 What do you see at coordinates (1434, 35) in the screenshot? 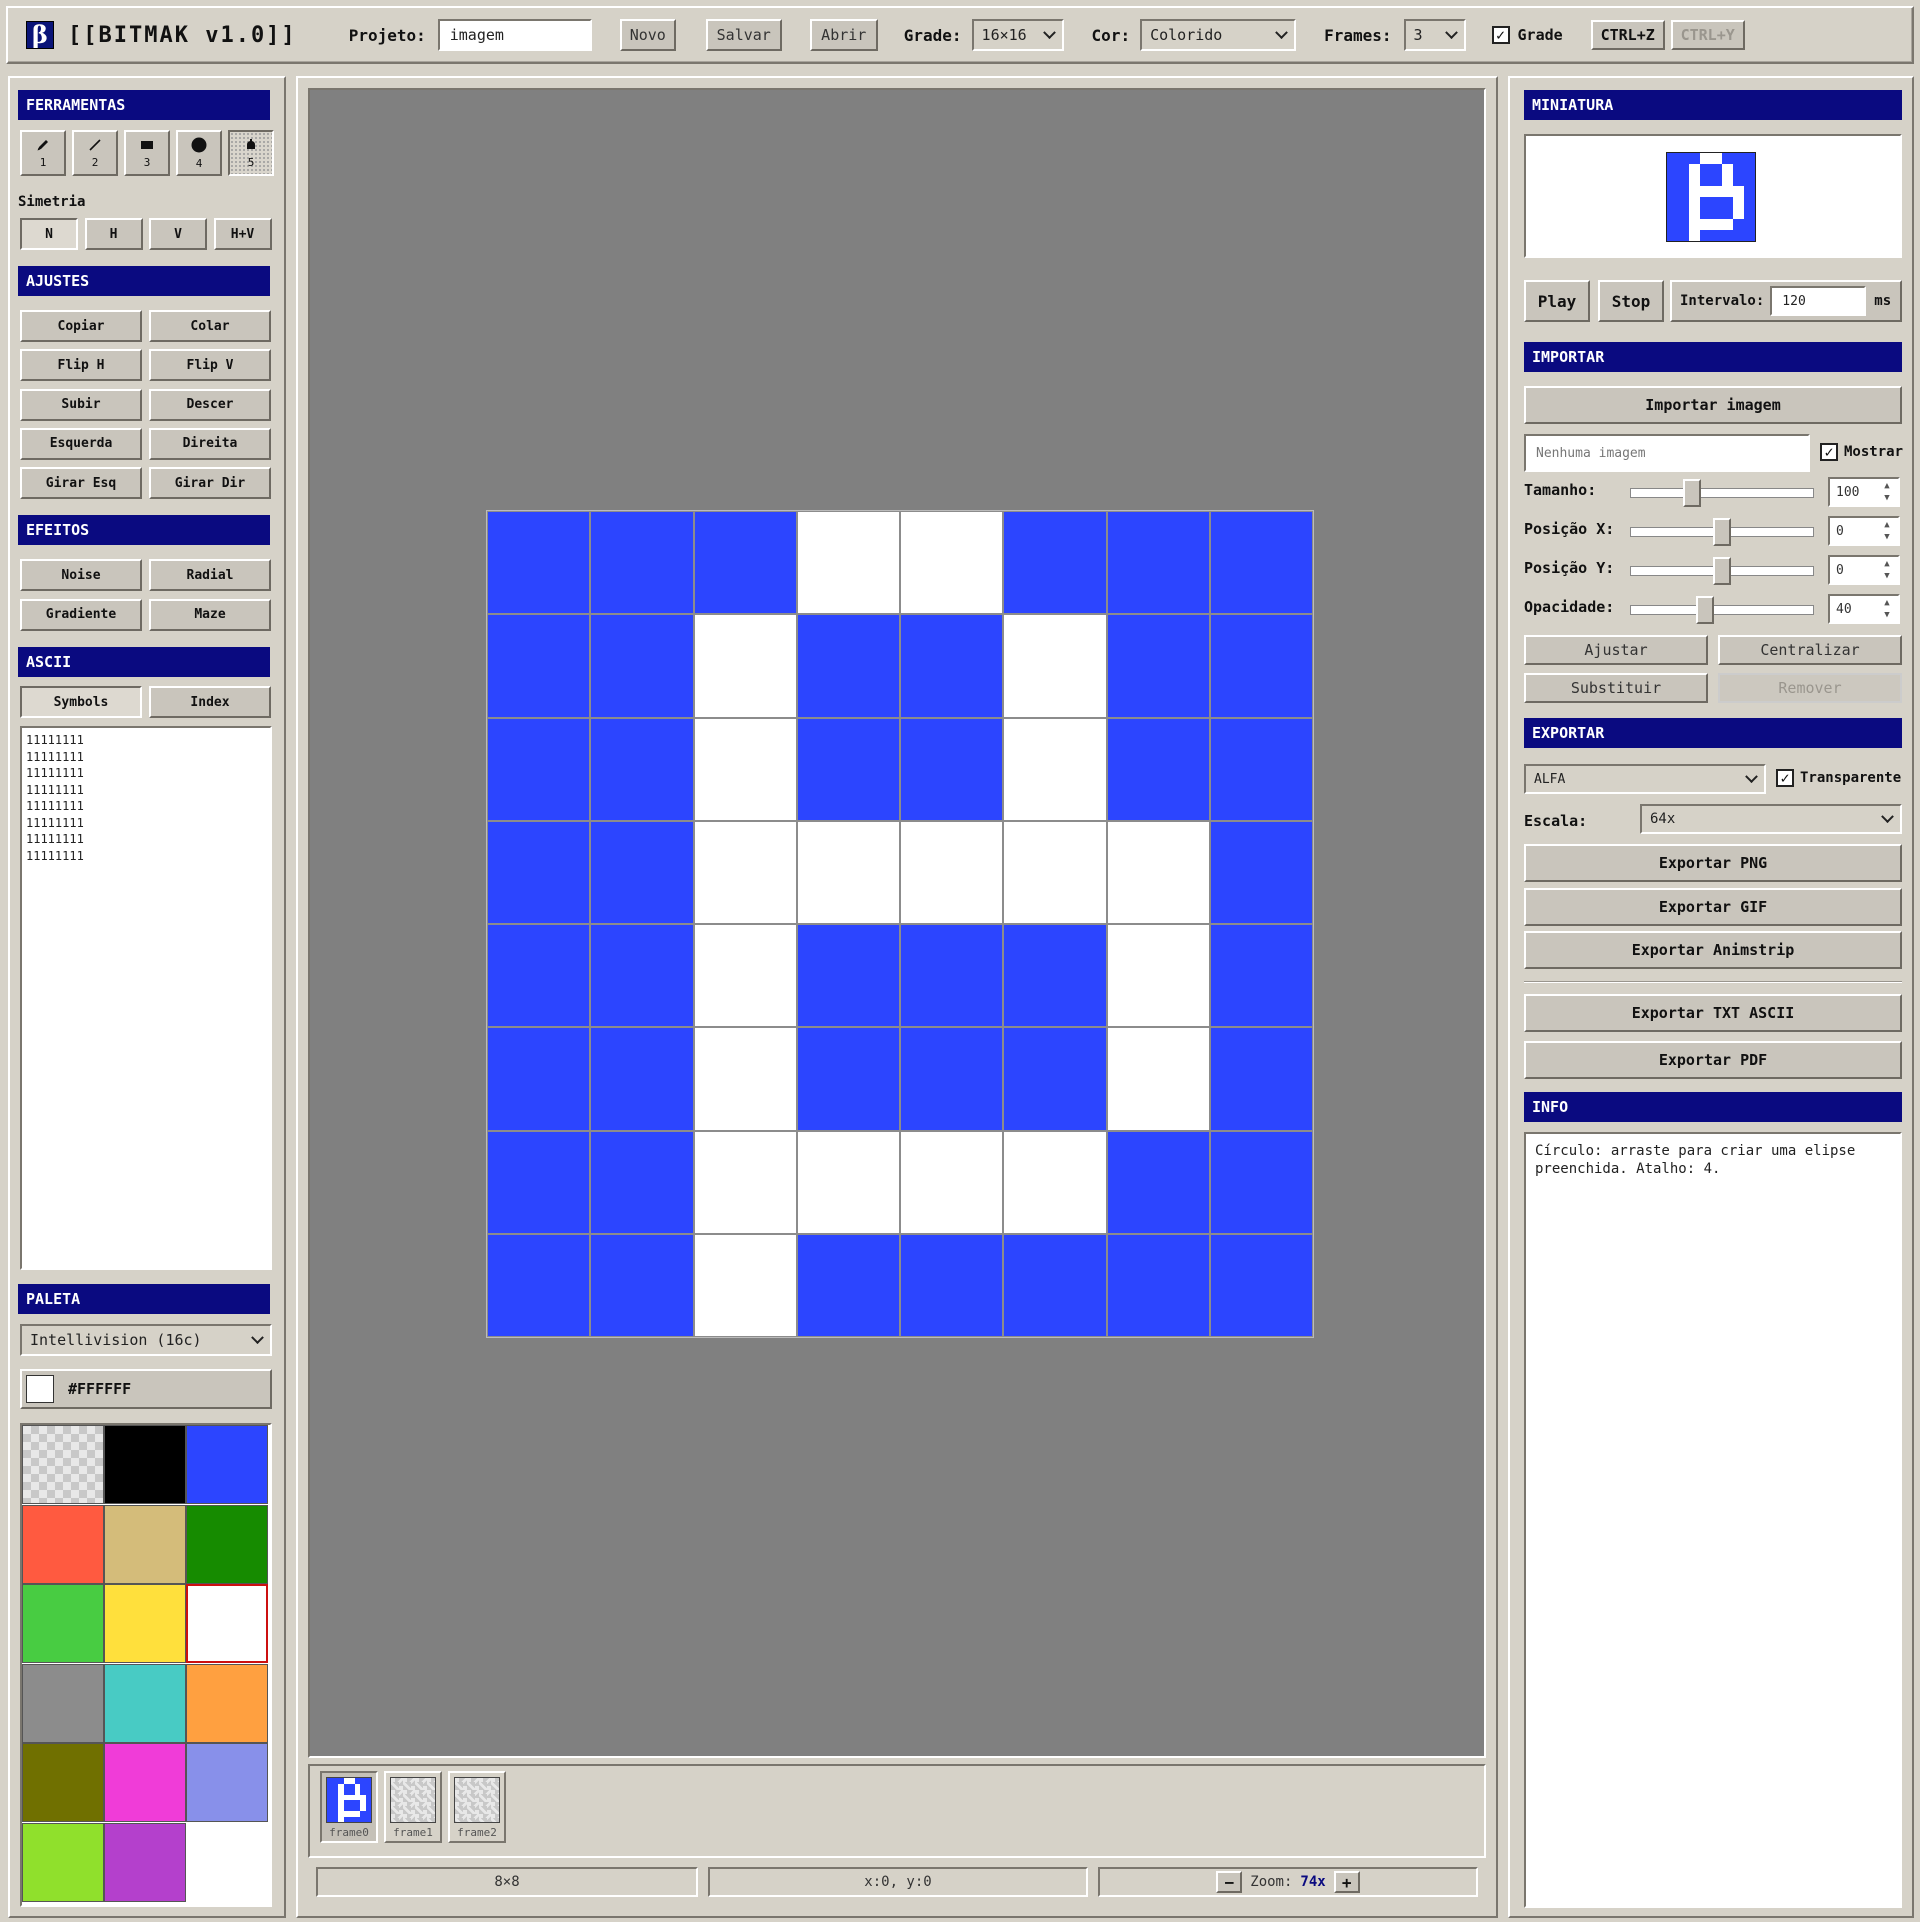
I see `frames-select: 3` at bounding box center [1434, 35].